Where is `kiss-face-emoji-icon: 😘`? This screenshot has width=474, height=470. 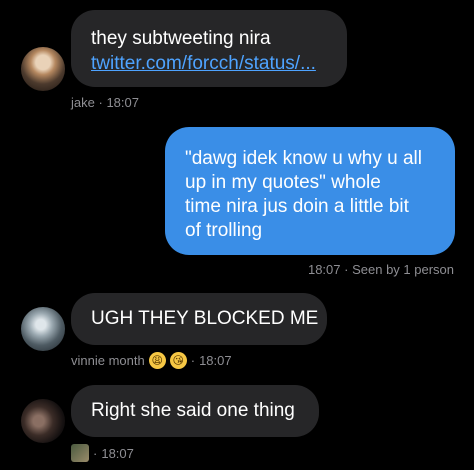
kiss-face-emoji-icon: 😘 is located at coordinates (178, 360).